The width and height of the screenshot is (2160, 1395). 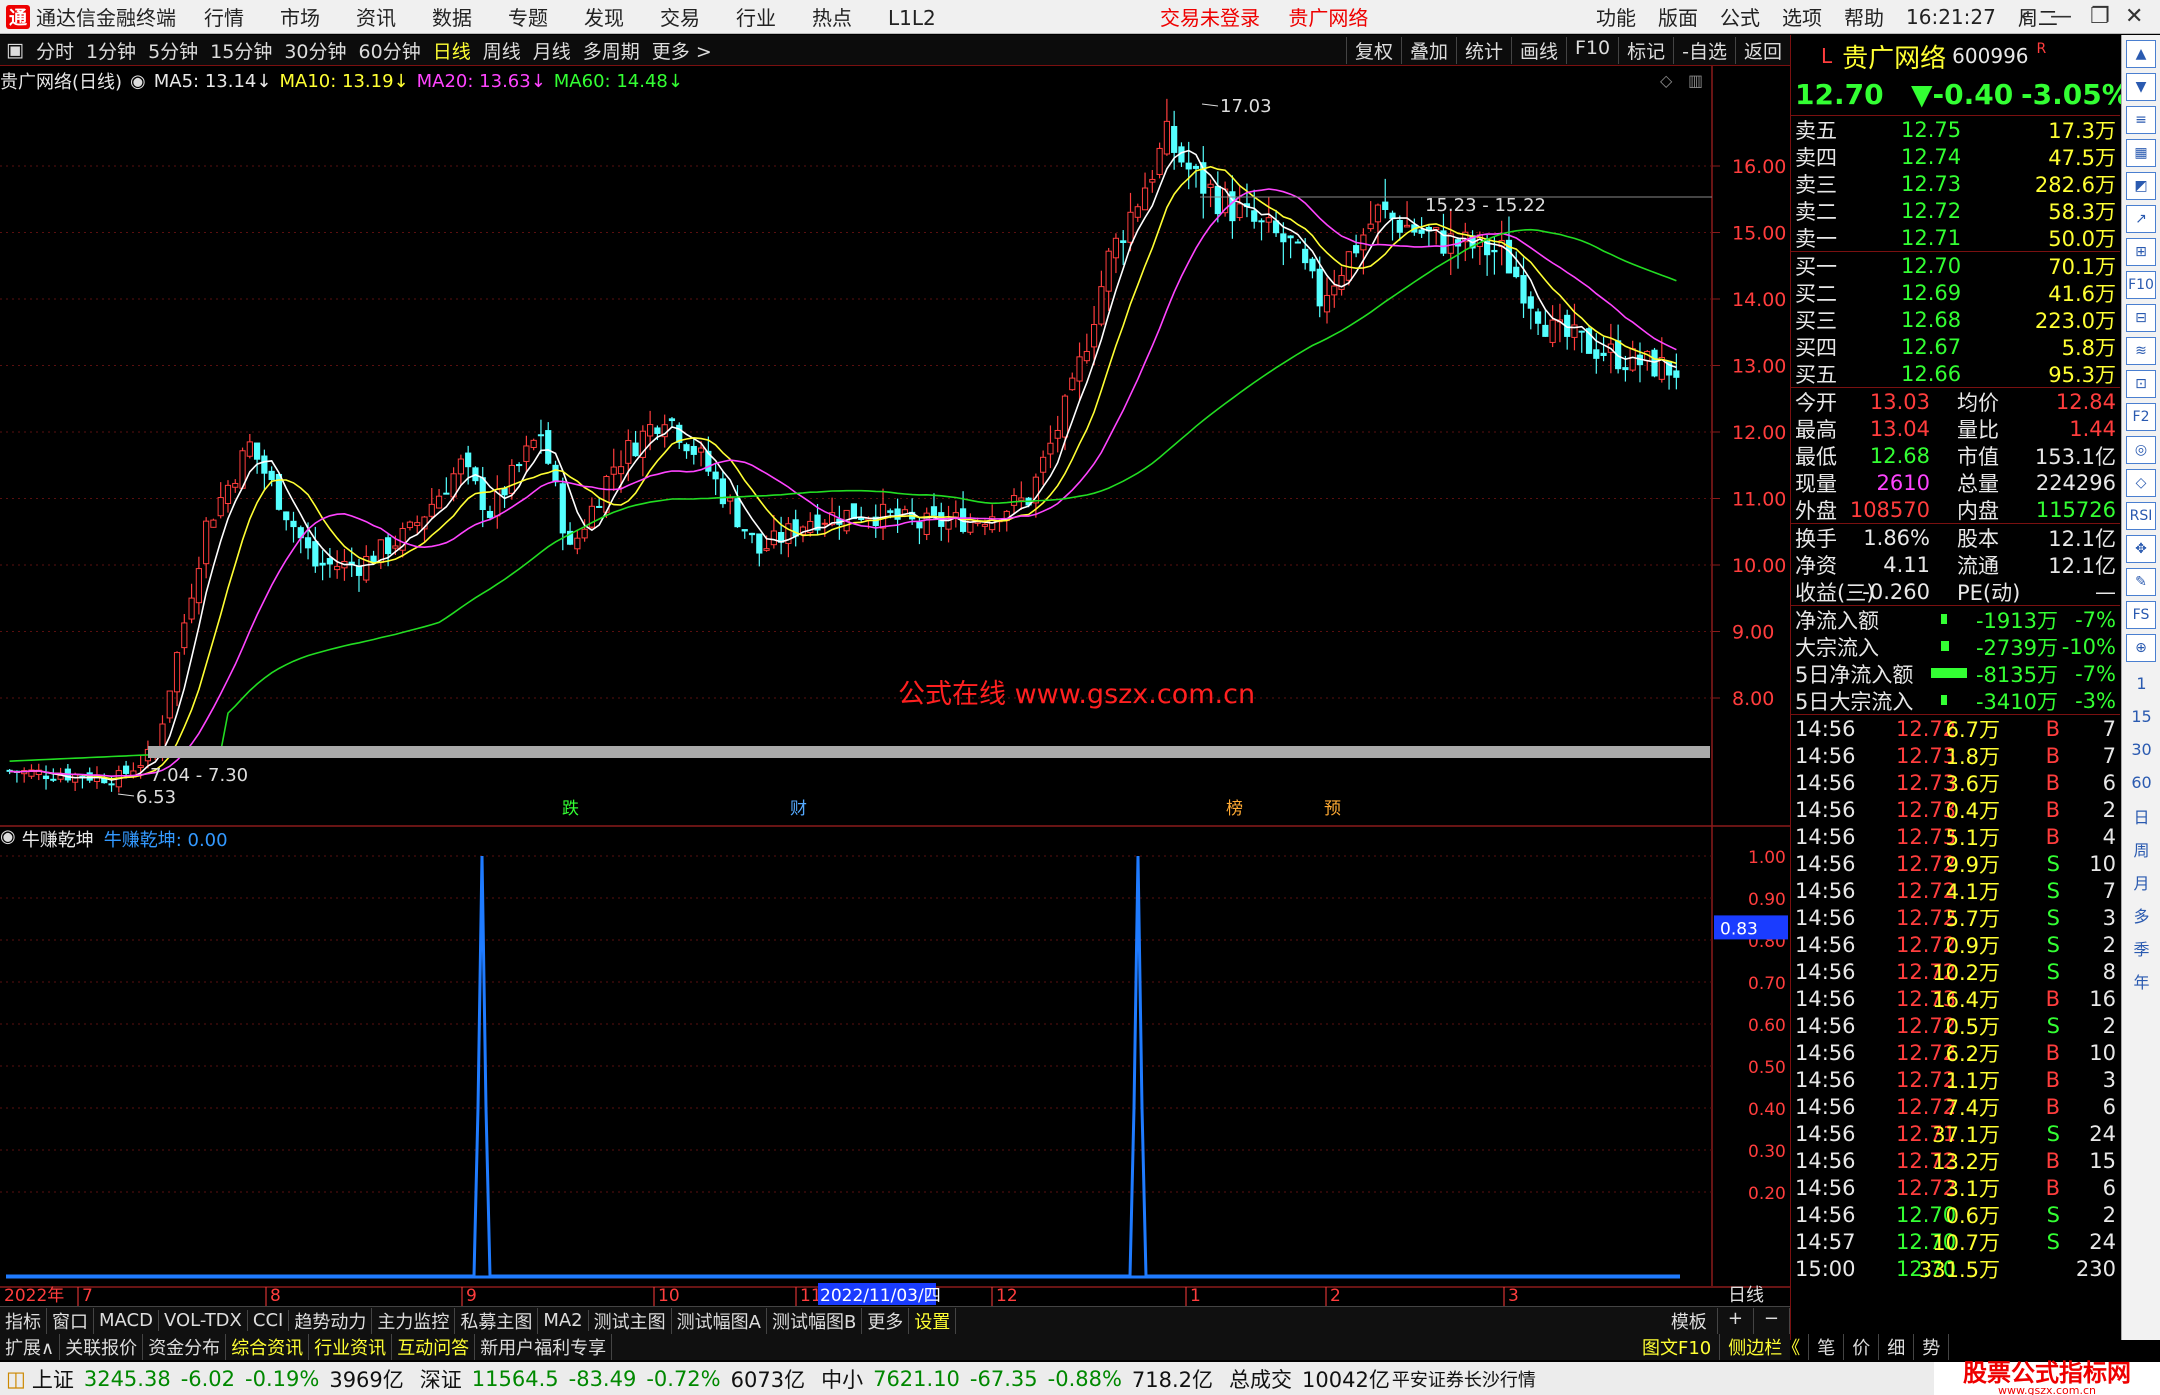 I want to click on indicator-tab: 测试幅图B, so click(x=815, y=1320).